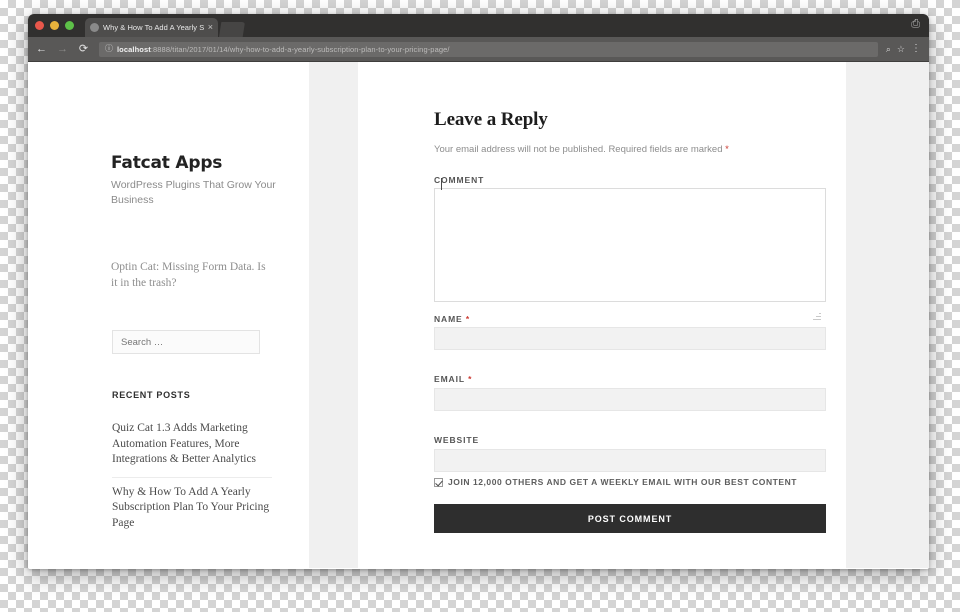 The image size is (960, 612). I want to click on subscribe-checkbox, so click(438, 482).